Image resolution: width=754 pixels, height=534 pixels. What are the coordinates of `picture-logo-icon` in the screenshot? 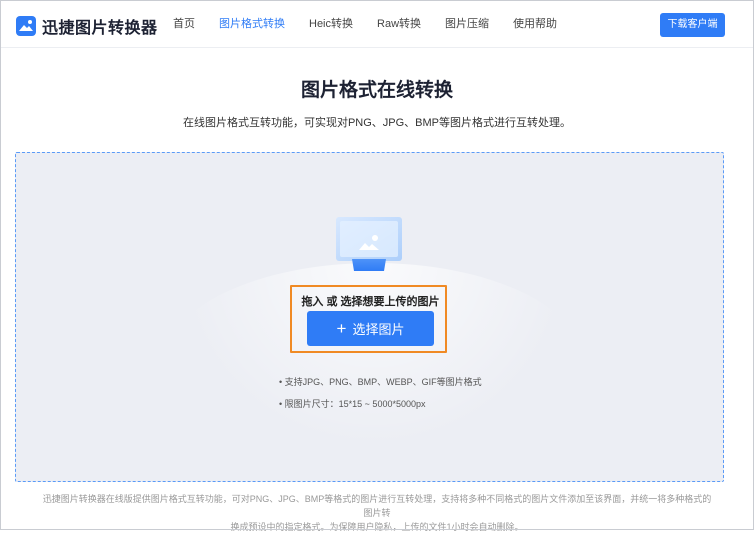 It's located at (26, 26).